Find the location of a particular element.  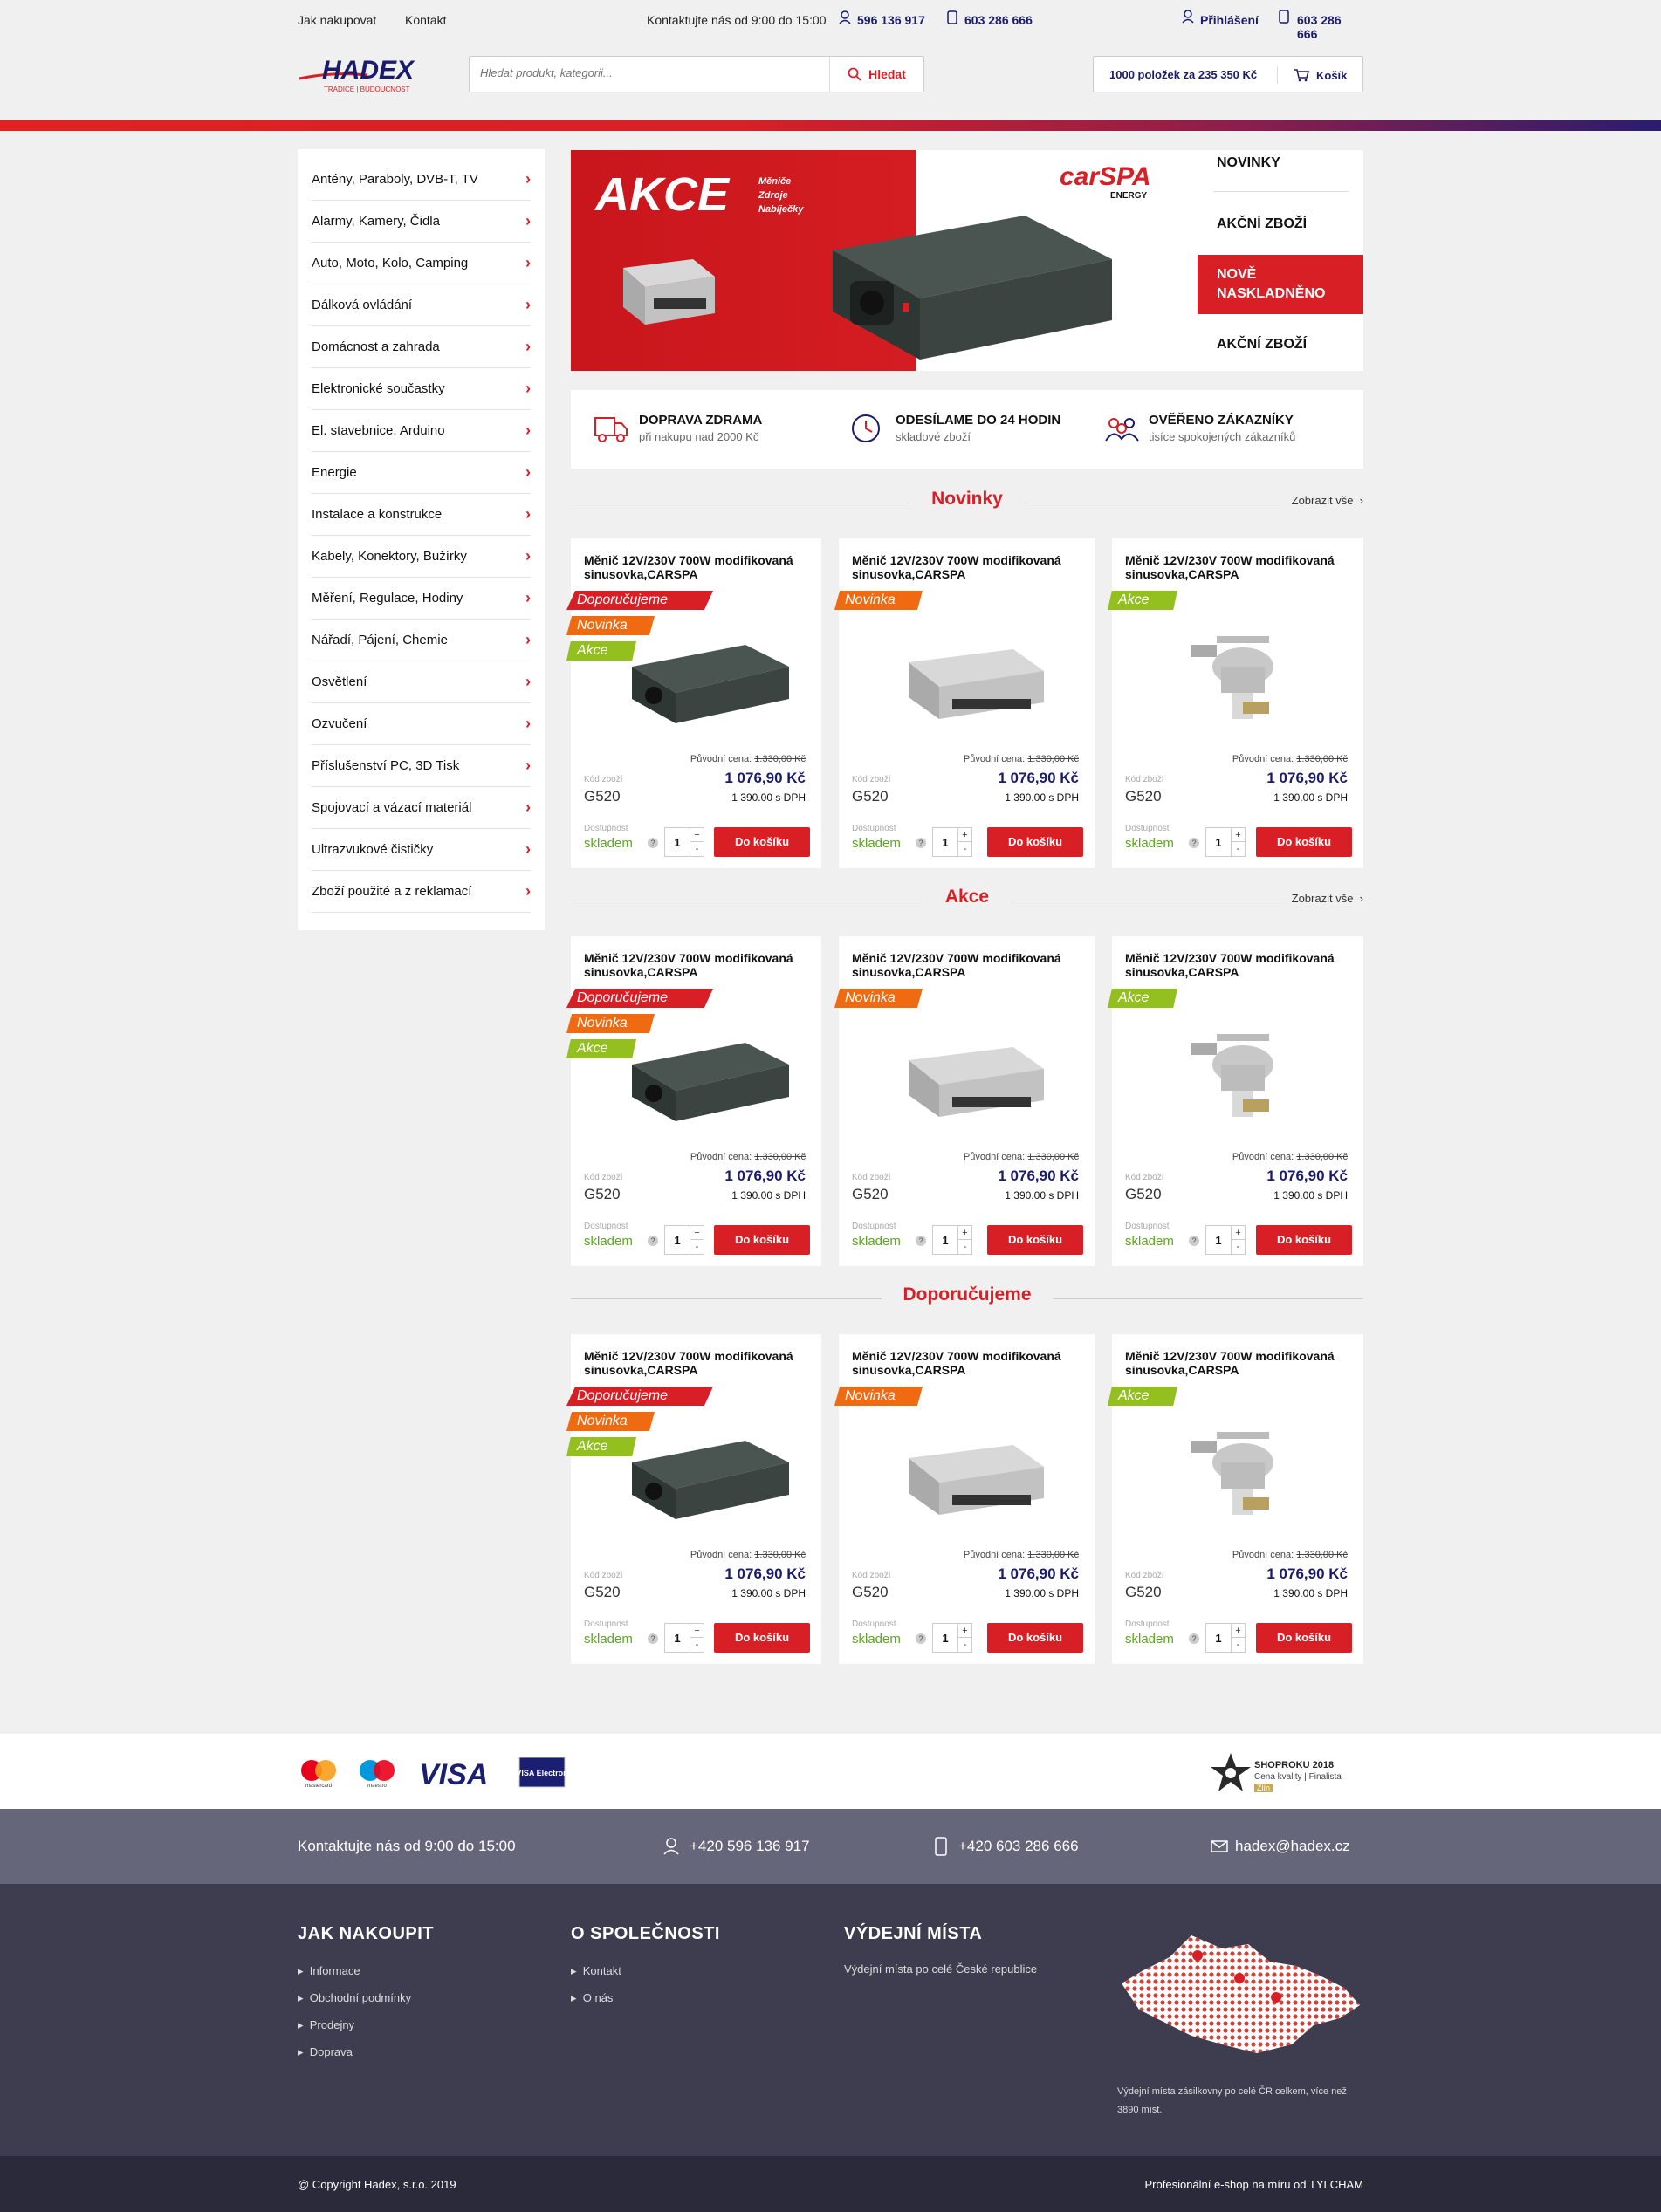

phone-2: 603 286 666 is located at coordinates (998, 20).